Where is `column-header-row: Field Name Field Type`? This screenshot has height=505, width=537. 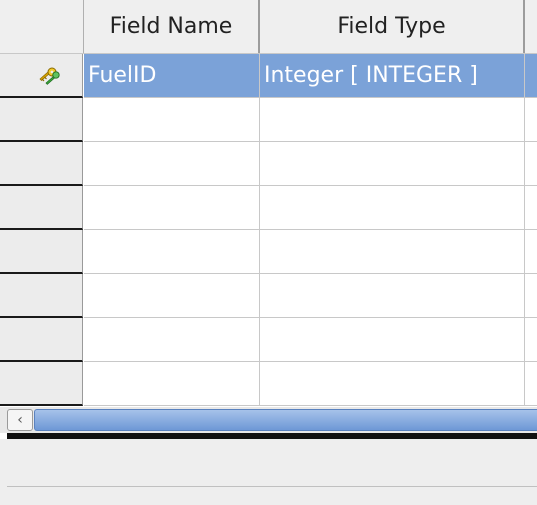
column-header-row: Field Name Field Type is located at coordinates (268, 27).